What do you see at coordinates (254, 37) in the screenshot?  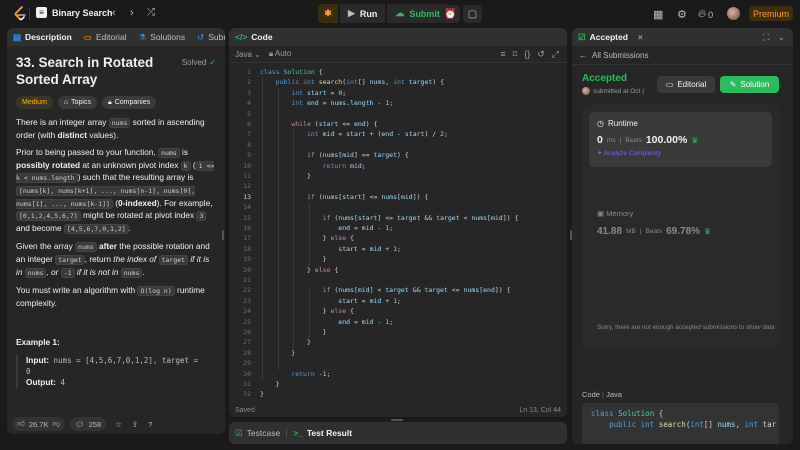 I see `tab-code: </> Code` at bounding box center [254, 37].